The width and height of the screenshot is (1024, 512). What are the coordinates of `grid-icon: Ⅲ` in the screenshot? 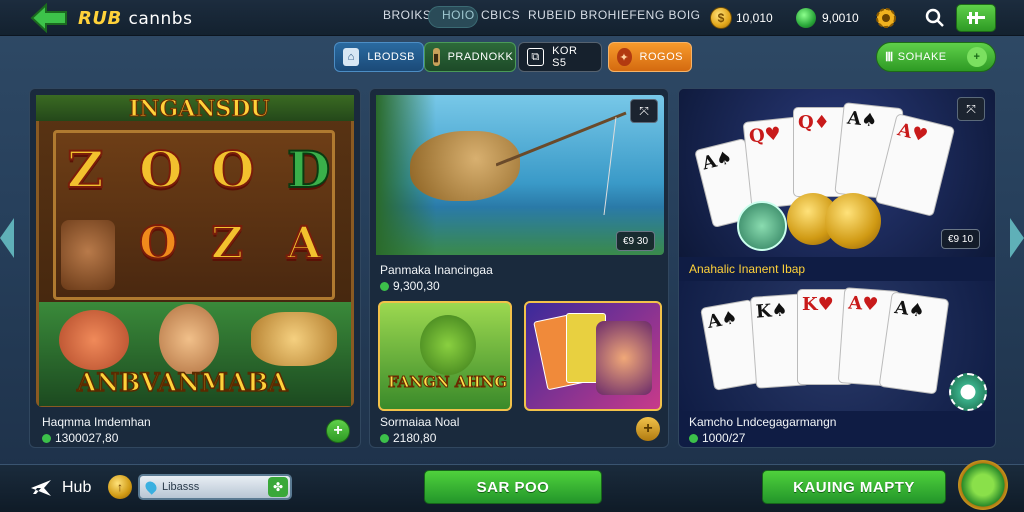 It's located at (889, 57).